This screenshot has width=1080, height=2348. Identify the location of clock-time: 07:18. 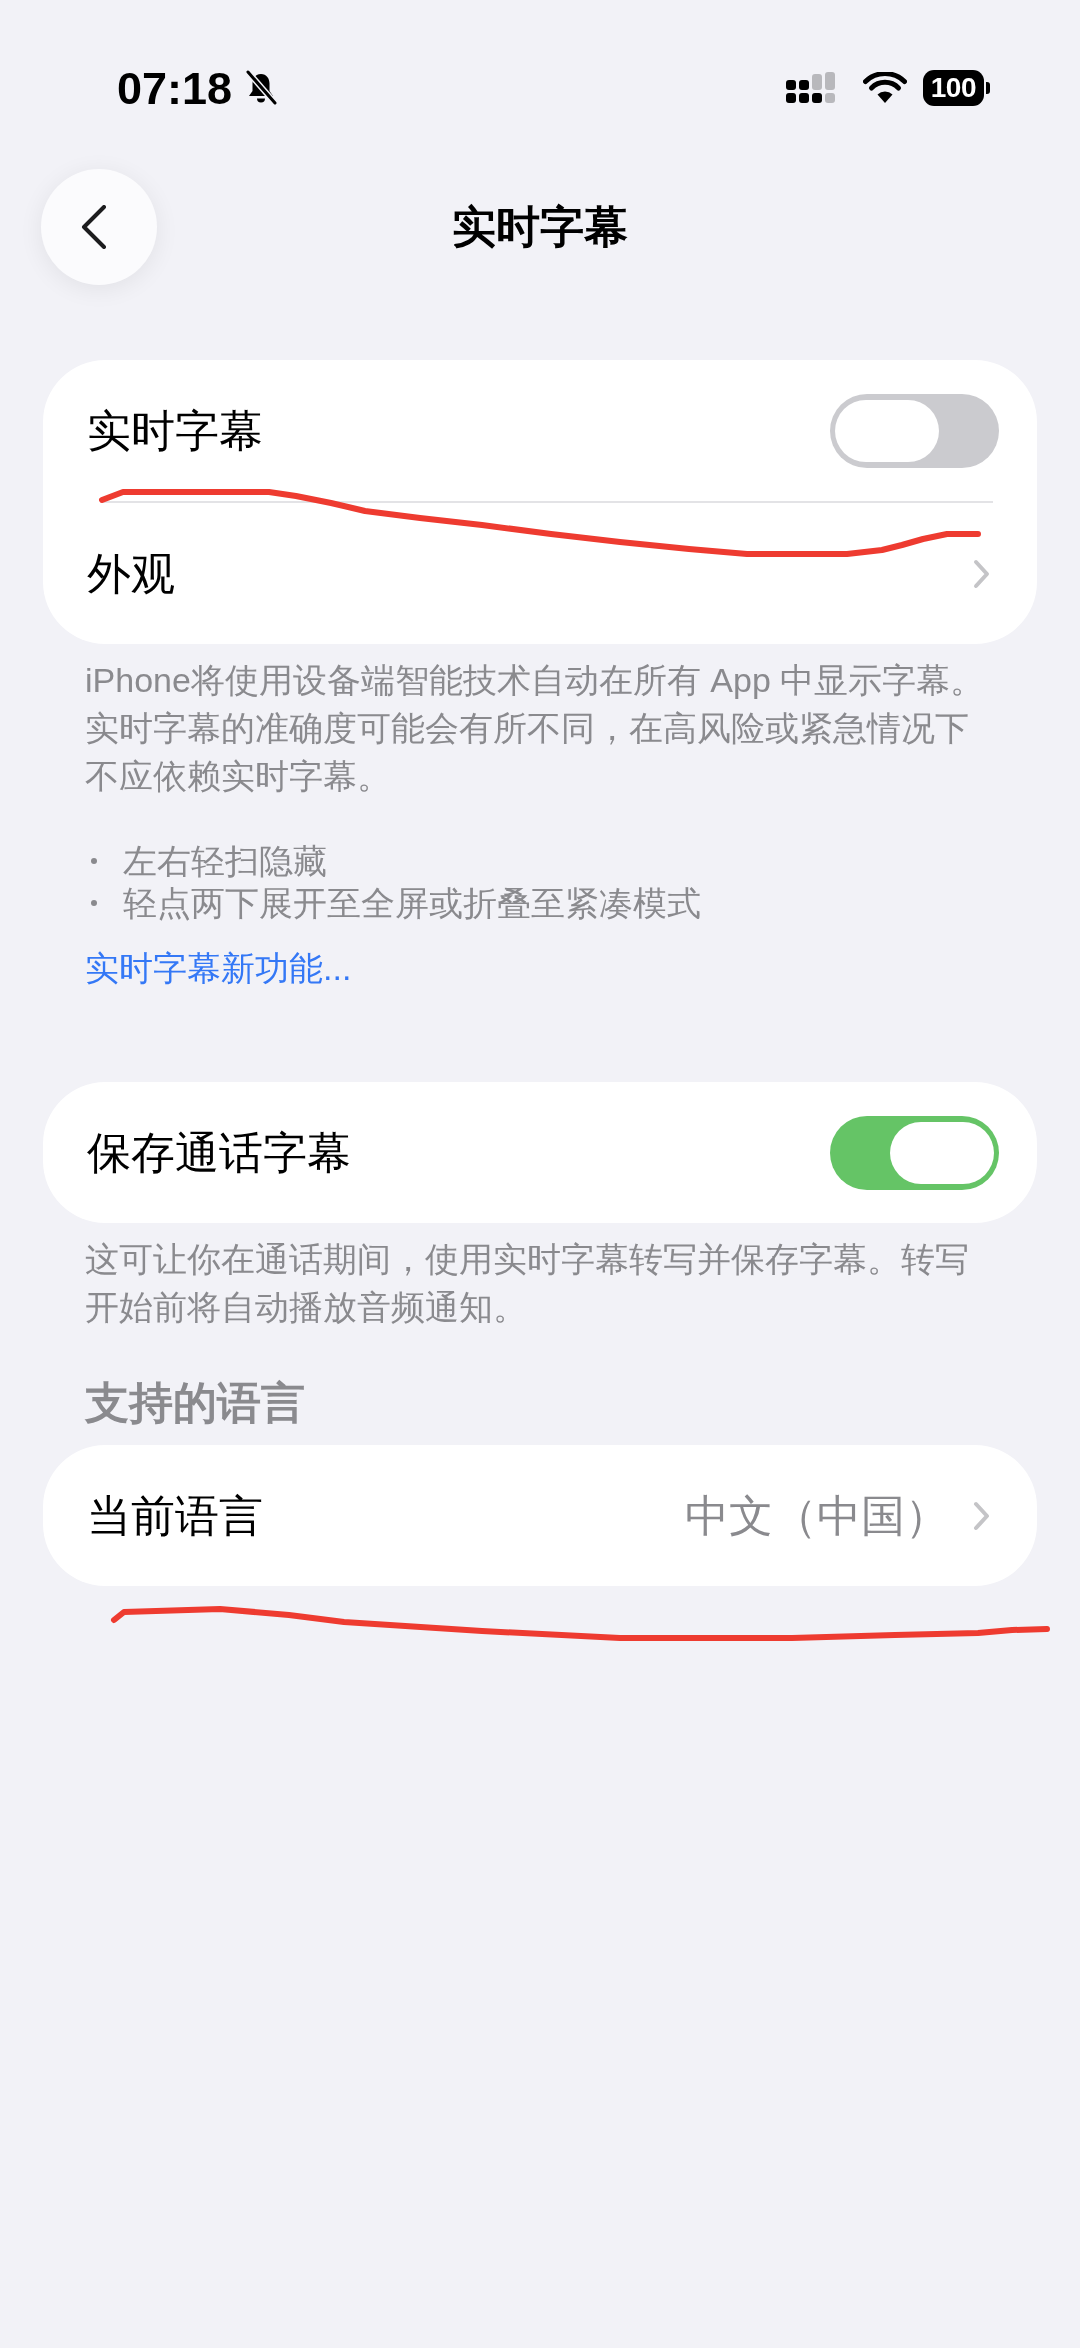
(175, 88).